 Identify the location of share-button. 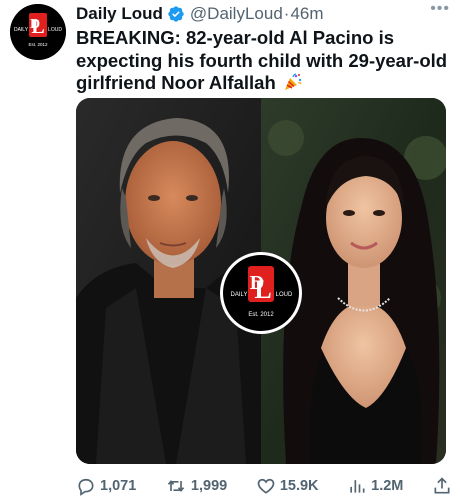
(442, 486).